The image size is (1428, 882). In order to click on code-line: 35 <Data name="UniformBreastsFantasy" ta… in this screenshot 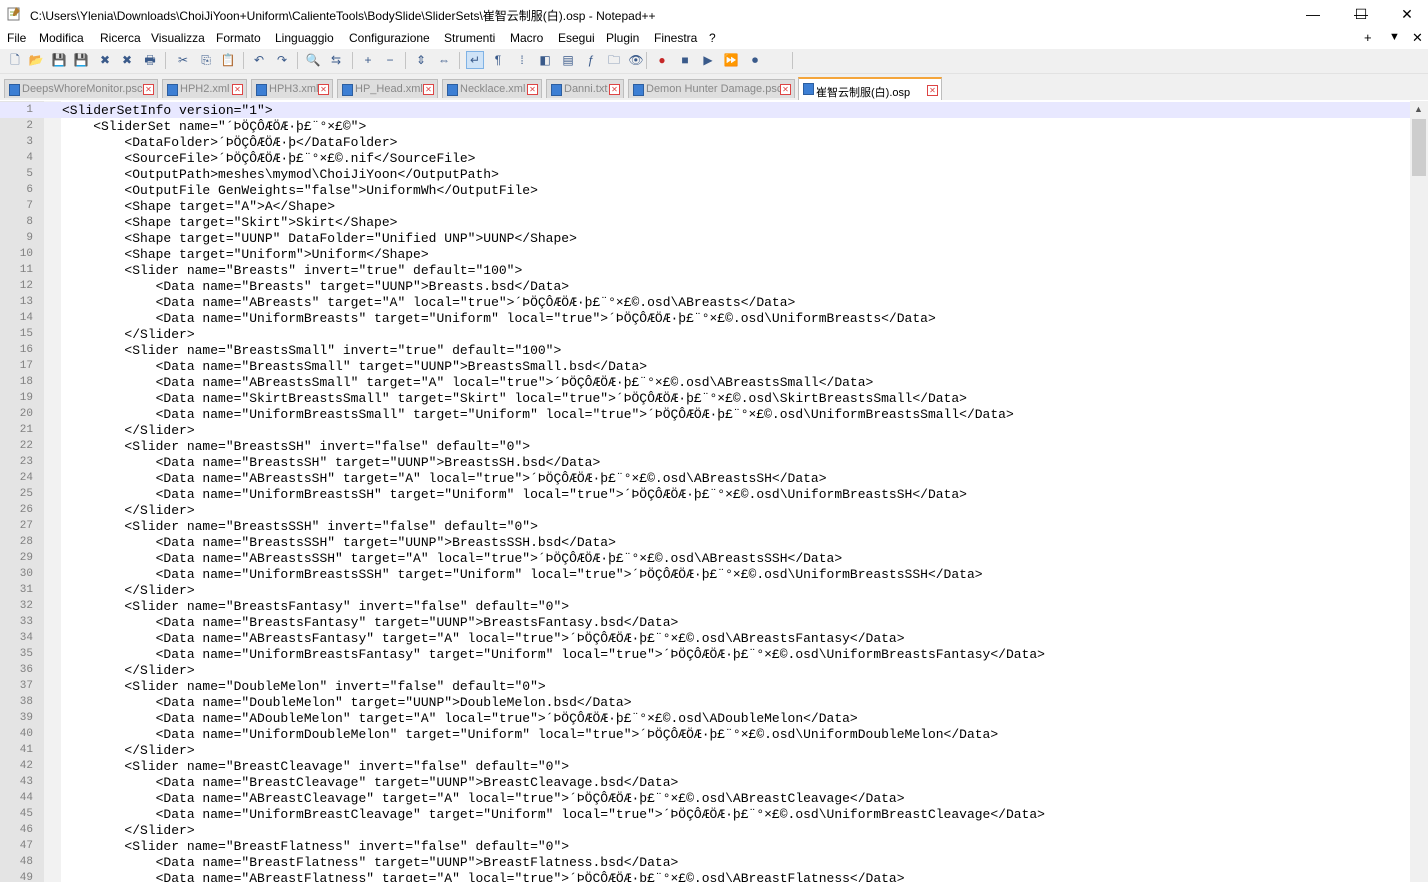, I will do `click(705, 654)`.